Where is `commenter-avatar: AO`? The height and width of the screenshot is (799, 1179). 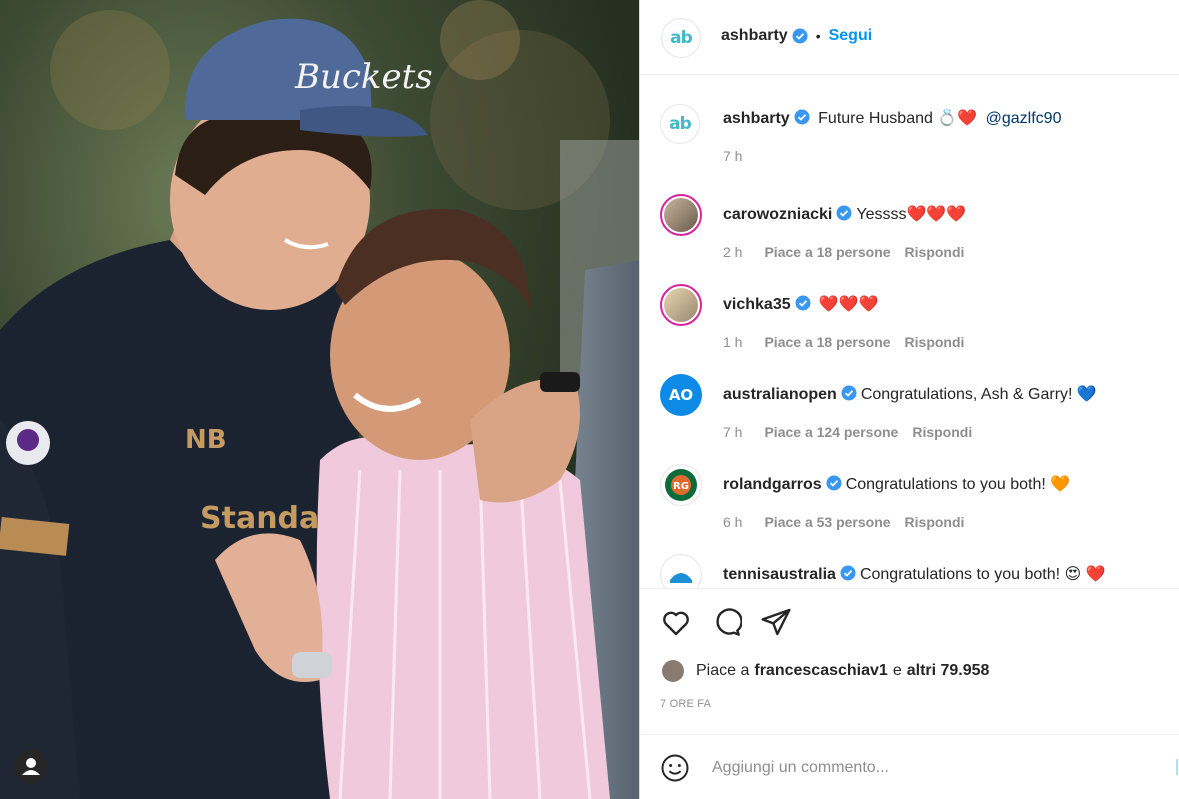 commenter-avatar: AO is located at coordinates (681, 395).